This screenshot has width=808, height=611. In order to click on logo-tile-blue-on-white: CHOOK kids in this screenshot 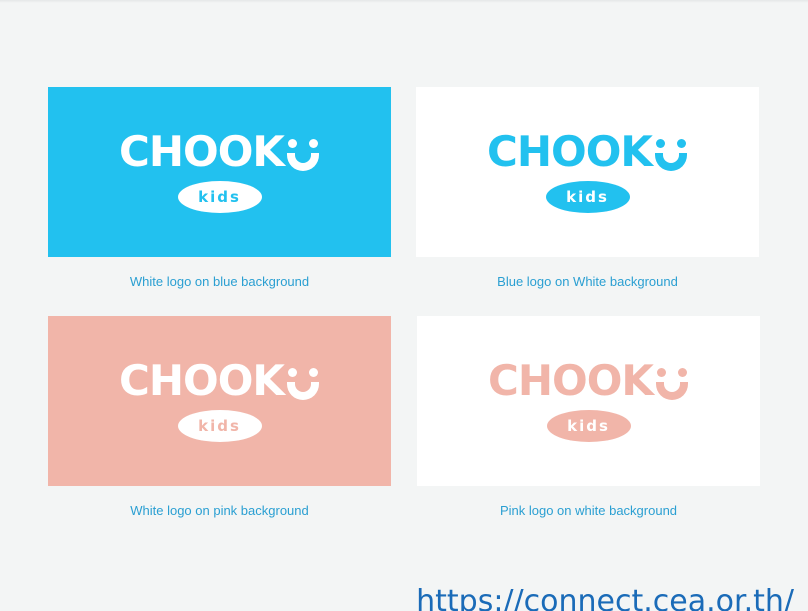, I will do `click(587, 172)`.